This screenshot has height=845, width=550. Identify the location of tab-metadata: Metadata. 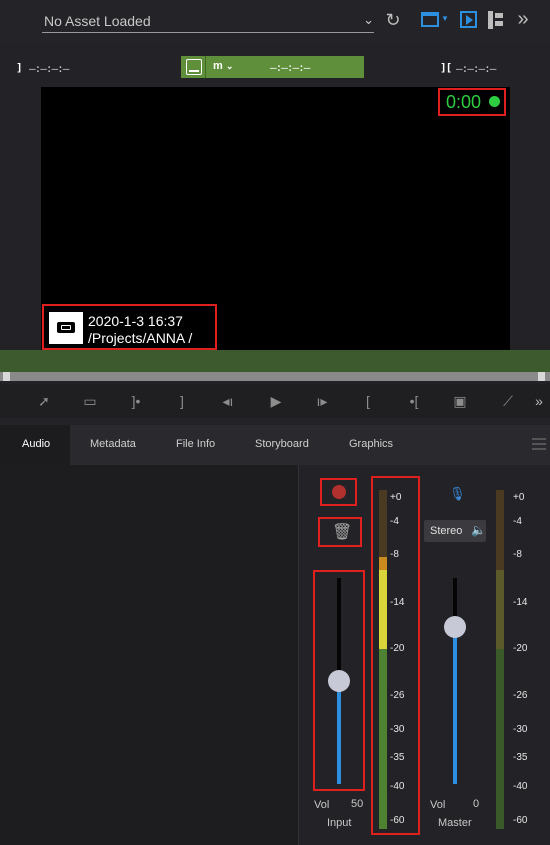
(113, 444).